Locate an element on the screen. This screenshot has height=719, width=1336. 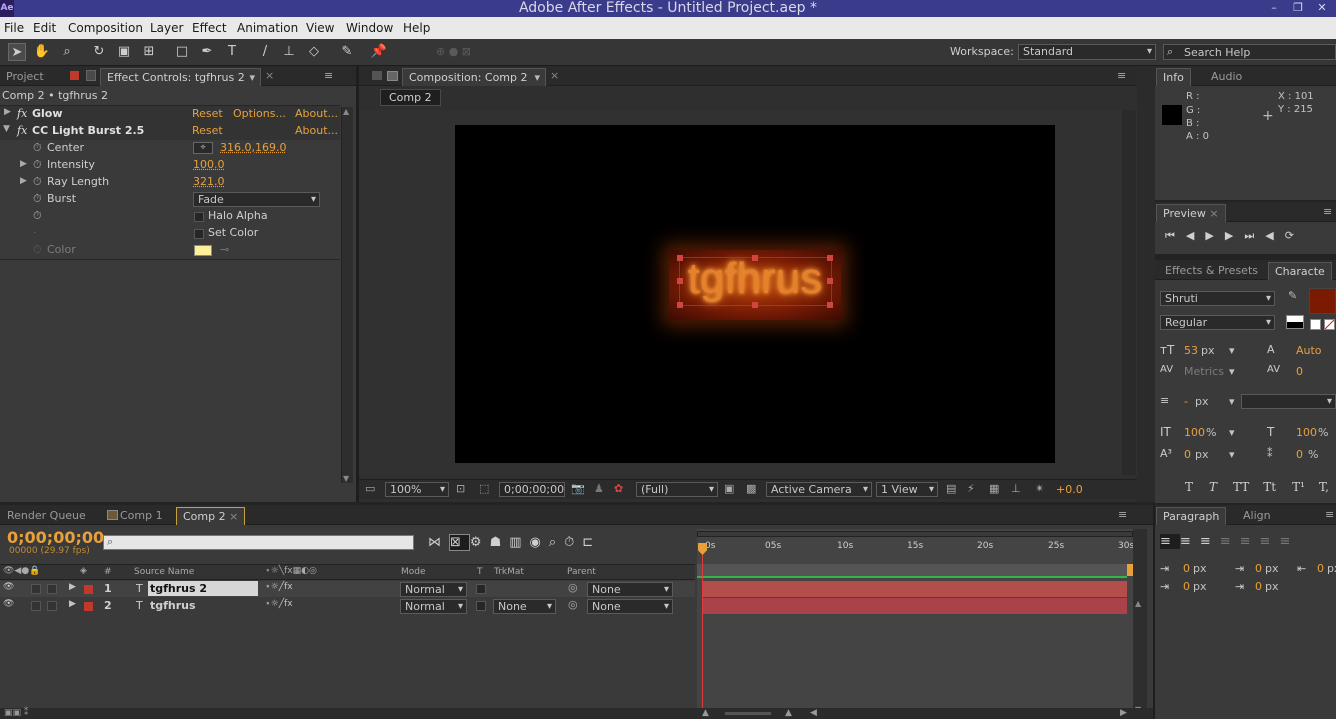
tab-audio: Audio is located at coordinates (1226, 77).